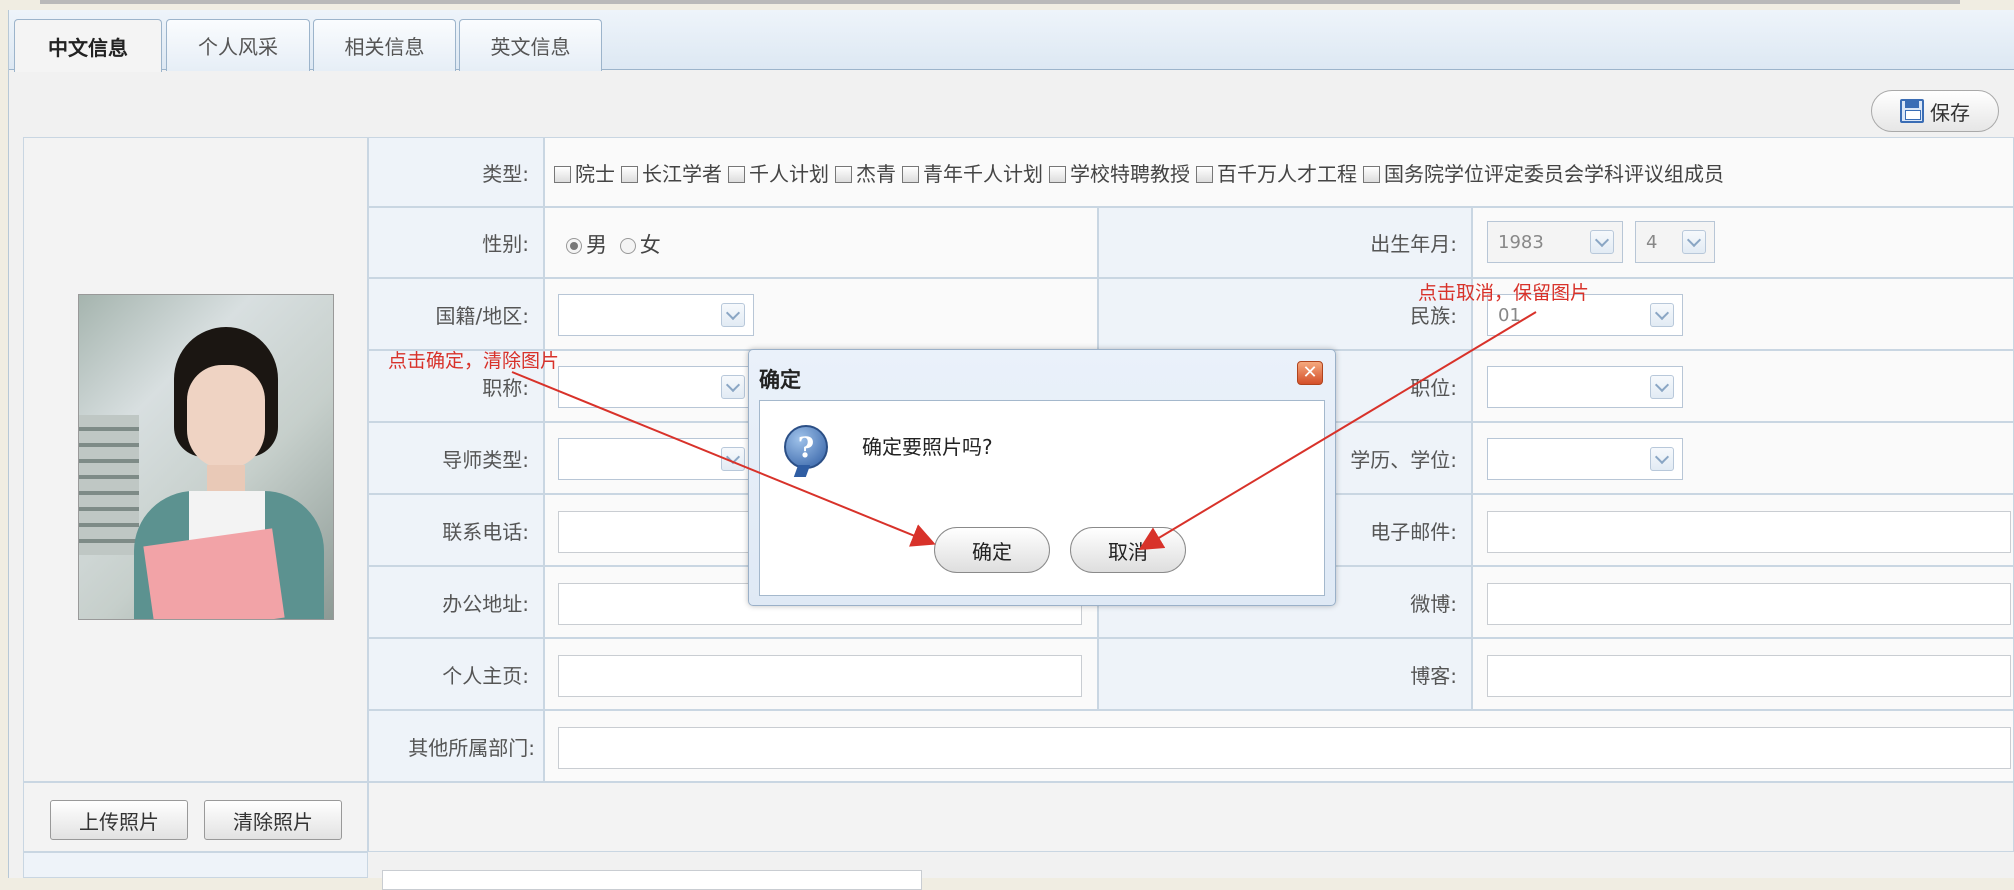  I want to click on nationality-select, so click(656, 315).